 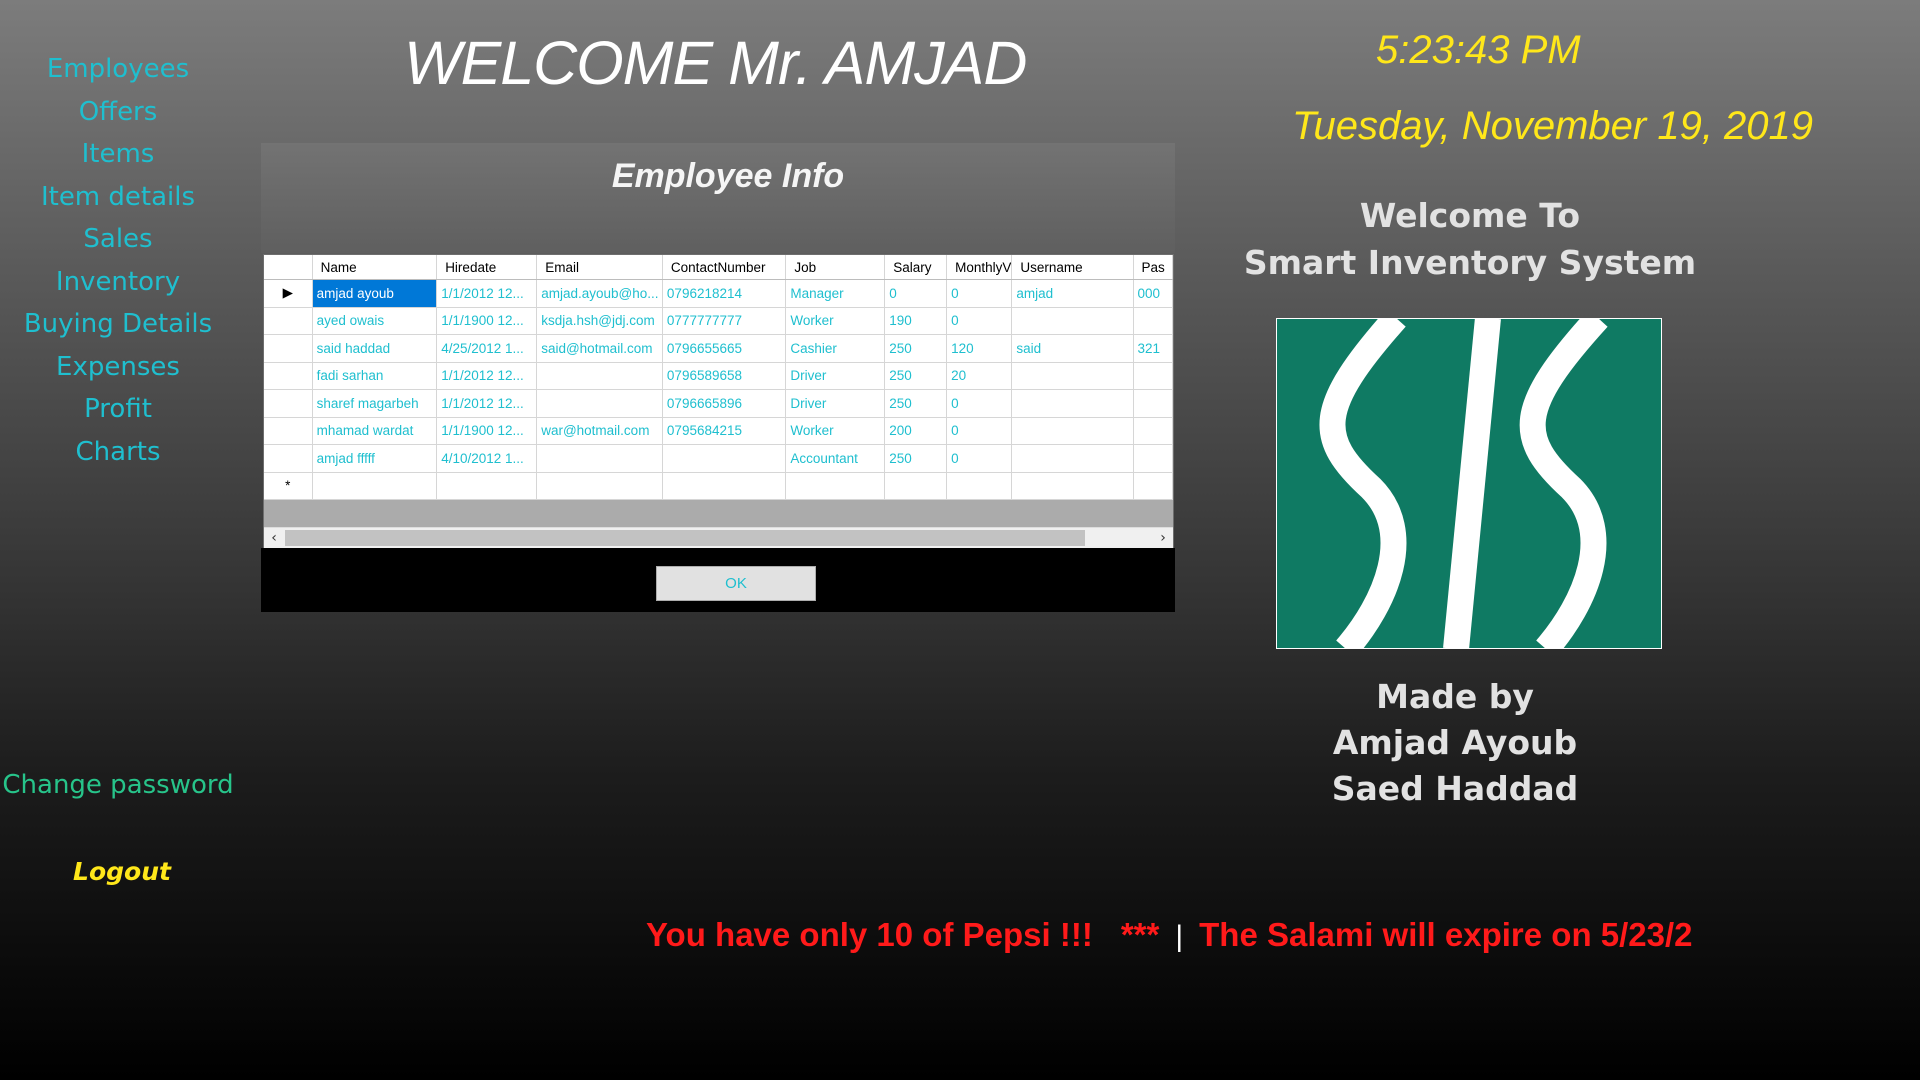 I want to click on column-header: ContactNumber, so click(x=724, y=267).